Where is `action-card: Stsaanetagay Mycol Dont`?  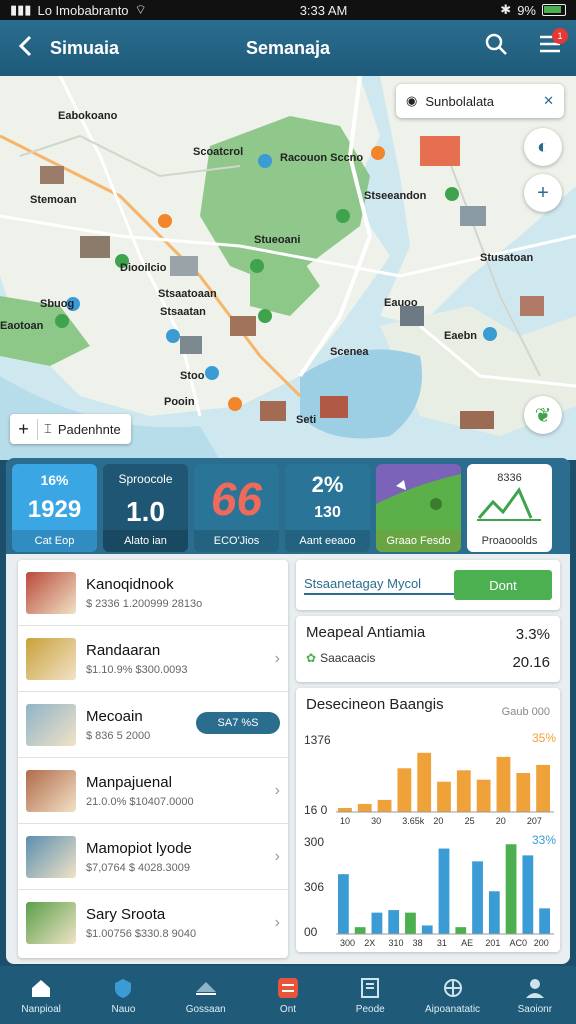
action-card: Stsaanetagay Mycol Dont is located at coordinates (428, 585).